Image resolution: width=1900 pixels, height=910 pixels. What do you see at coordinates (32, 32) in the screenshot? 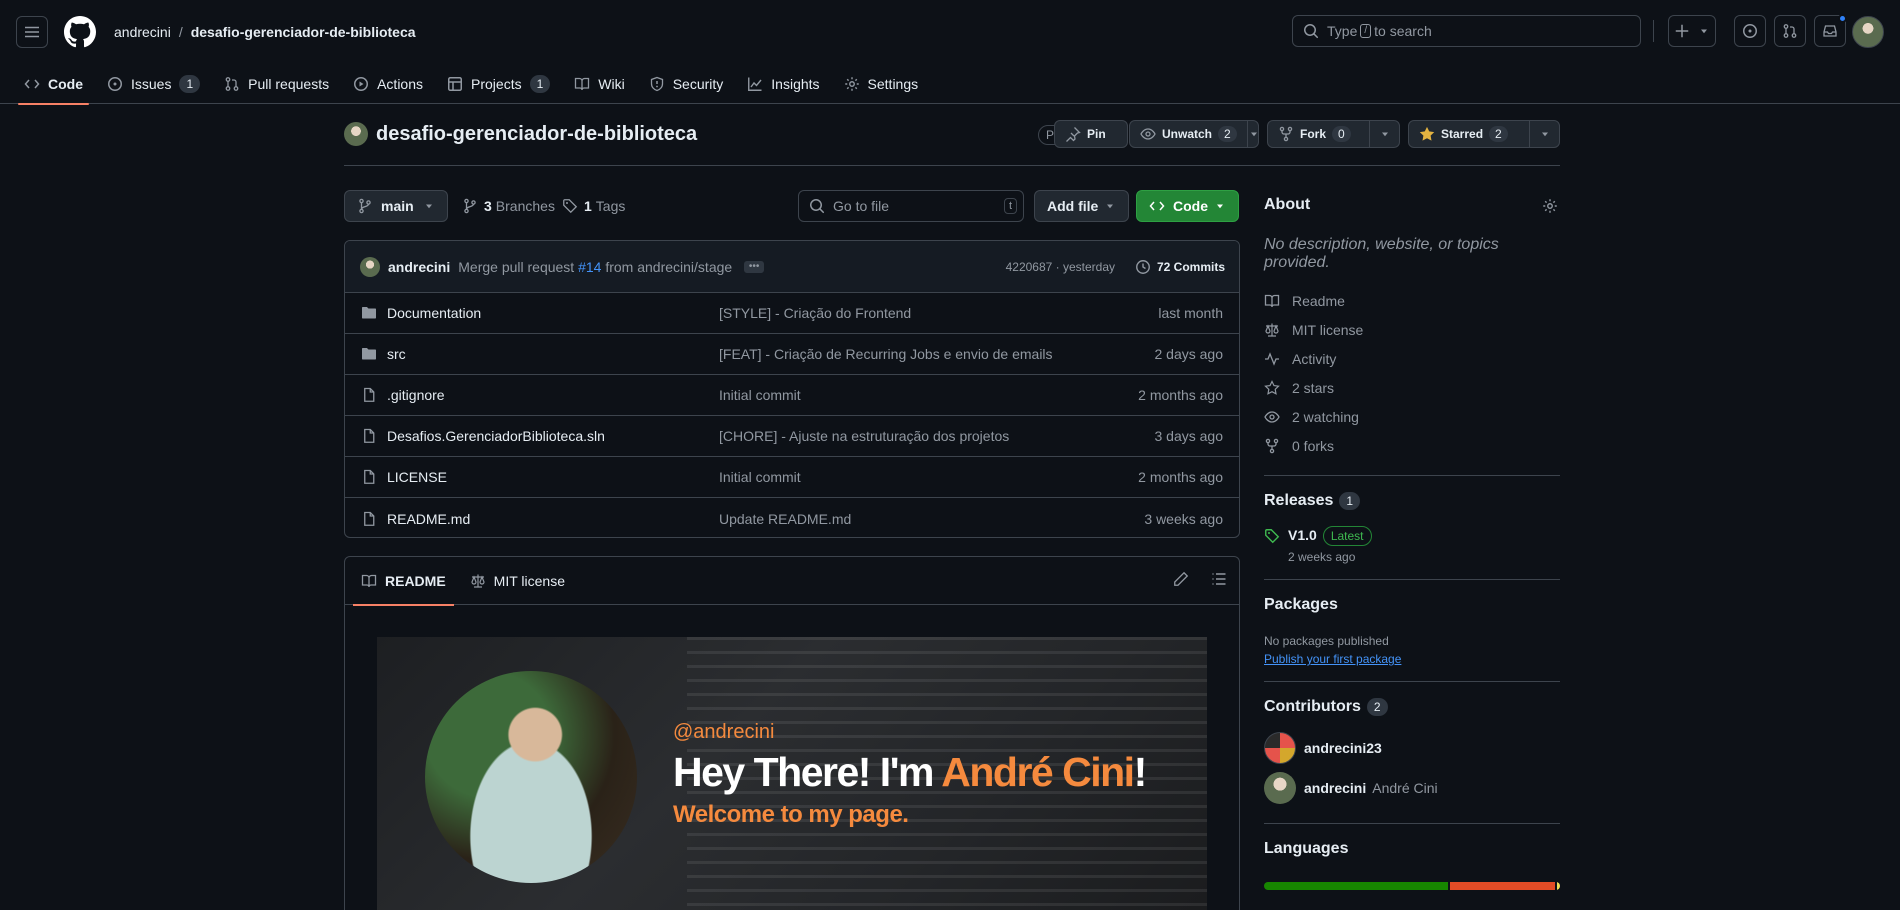
I see `menu-button` at bounding box center [32, 32].